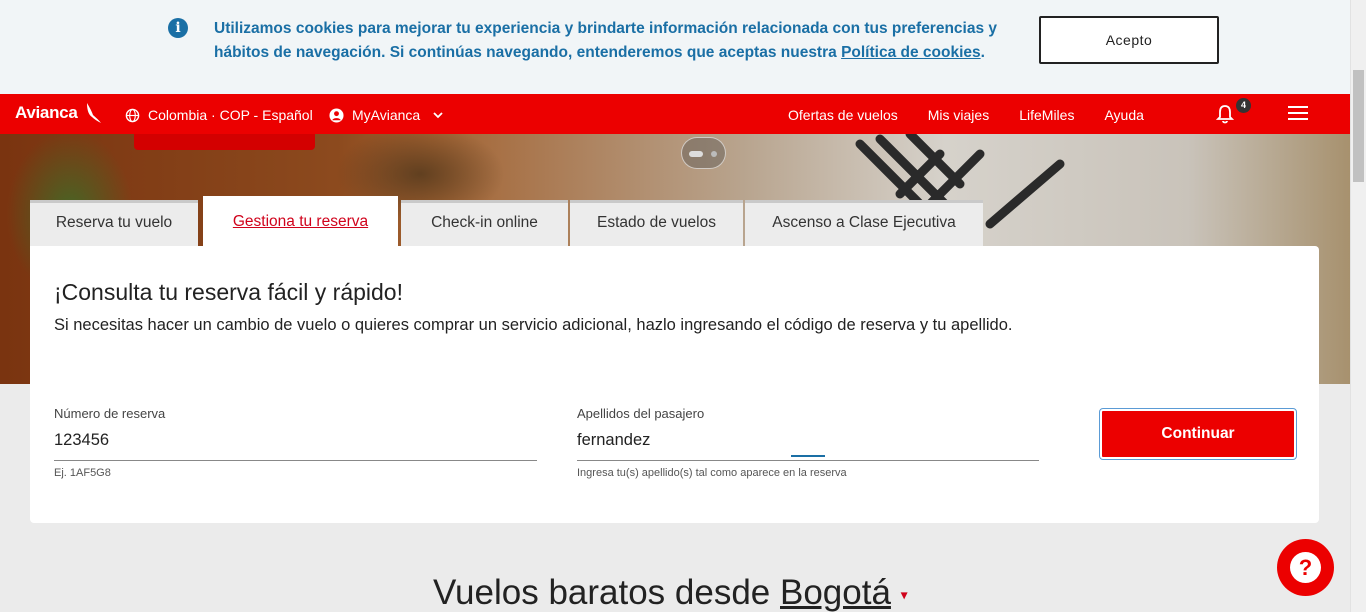  What do you see at coordinates (606, 592) in the screenshot?
I see `cheap-flights-heading-text: Vuelos baratos desde` at bounding box center [606, 592].